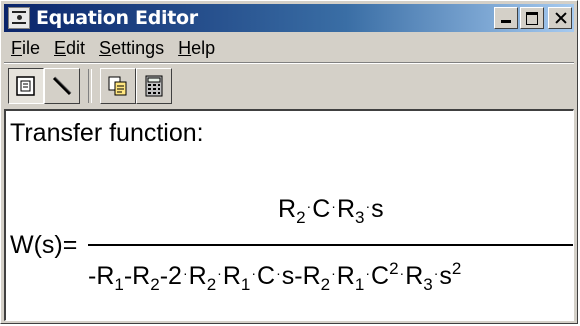  I want to click on equation-app-icon, so click(19, 18).